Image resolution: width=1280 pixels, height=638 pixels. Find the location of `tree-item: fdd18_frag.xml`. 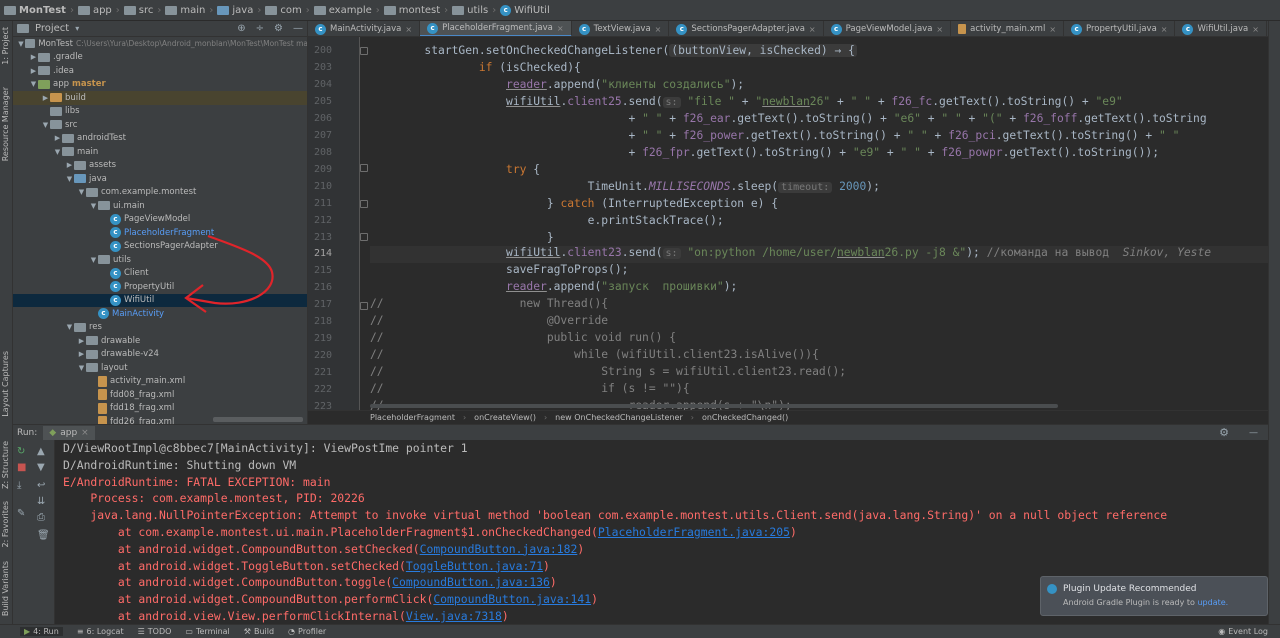

tree-item: fdd18_frag.xml is located at coordinates (160, 409).